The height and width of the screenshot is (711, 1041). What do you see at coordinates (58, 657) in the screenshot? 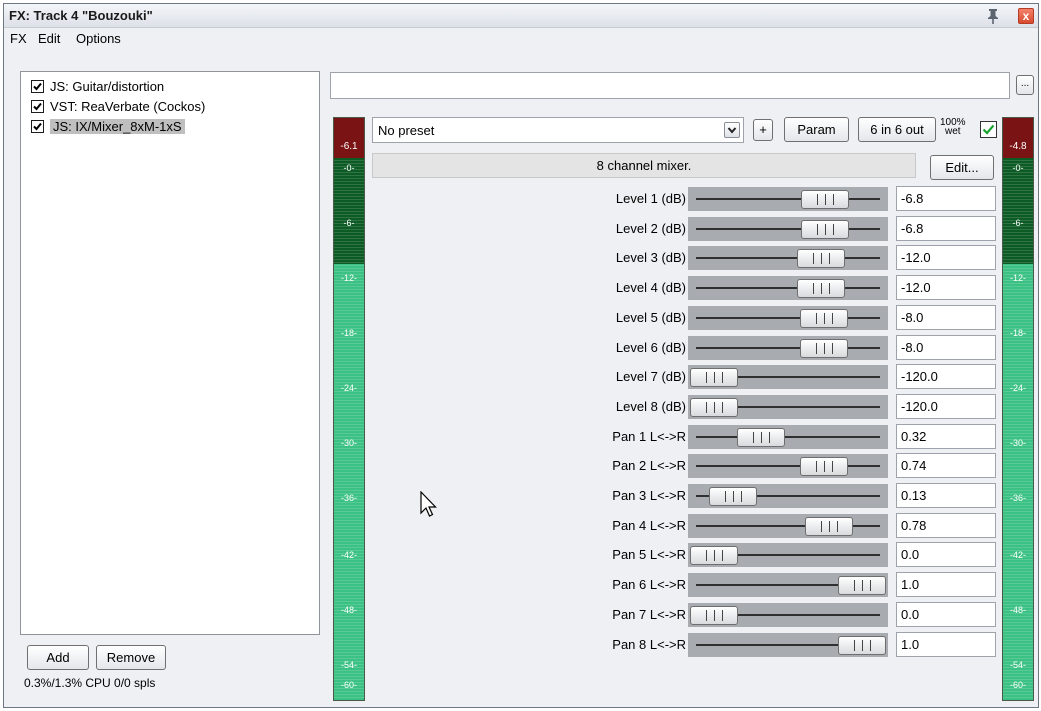
I see `add-button: Add` at bounding box center [58, 657].